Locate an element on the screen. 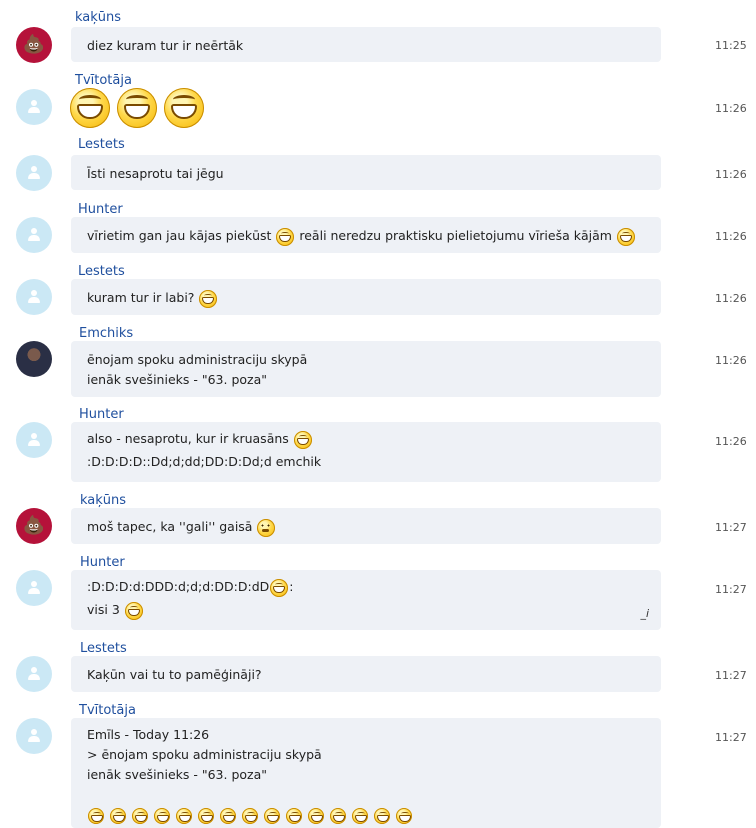 Image resolution: width=756 pixels, height=828 pixels. quote-header: Emīls - Today 11:26 is located at coordinates (148, 734).